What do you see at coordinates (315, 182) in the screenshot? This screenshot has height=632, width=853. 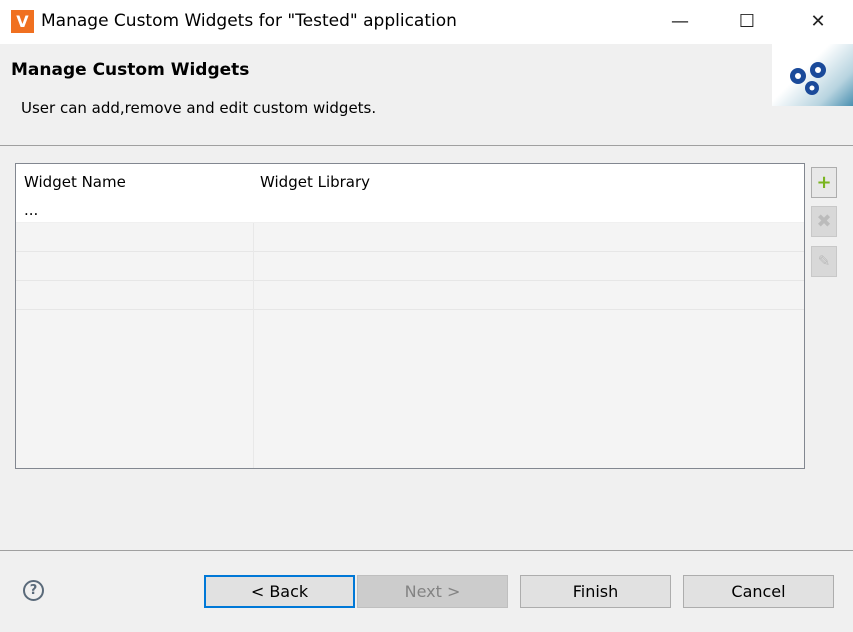 I see `column-header-widget-library: Widget Library` at bounding box center [315, 182].